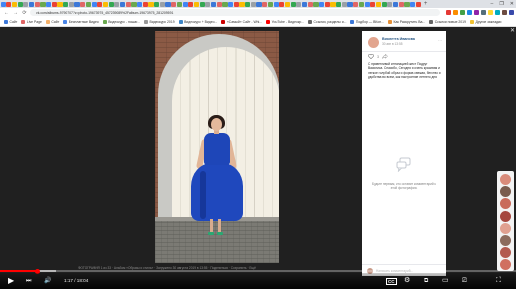 The width and height of the screenshot is (516, 289). Describe the element at coordinates (385, 56) in the screenshot. I see `share-icon` at that location.